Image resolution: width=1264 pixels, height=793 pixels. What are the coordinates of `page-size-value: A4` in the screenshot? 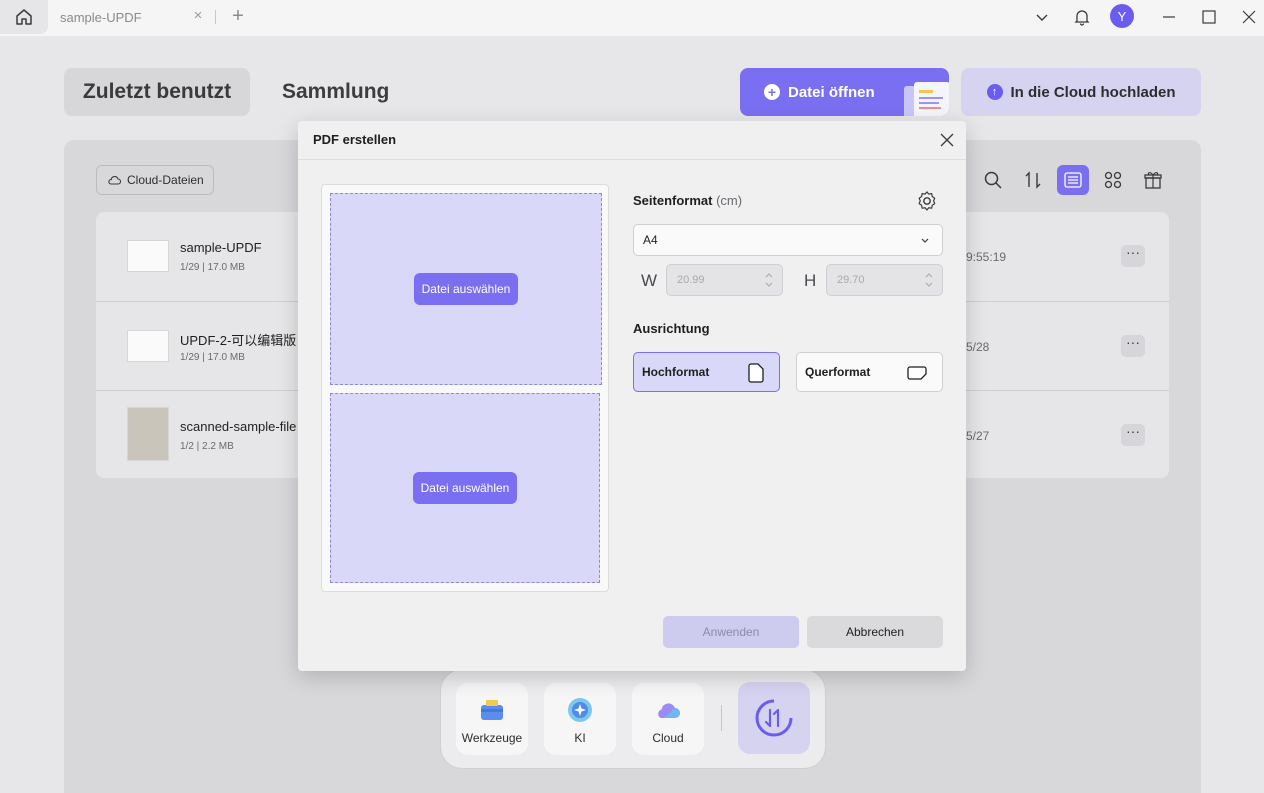 It's located at (650, 240).